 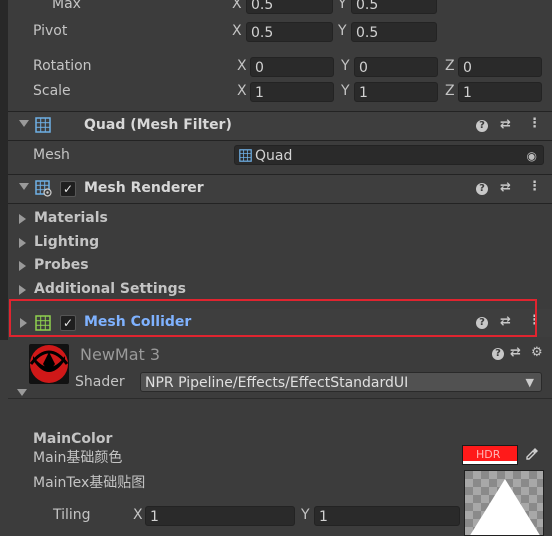 I want to click on scale-y-axis: Y, so click(x=345, y=91).